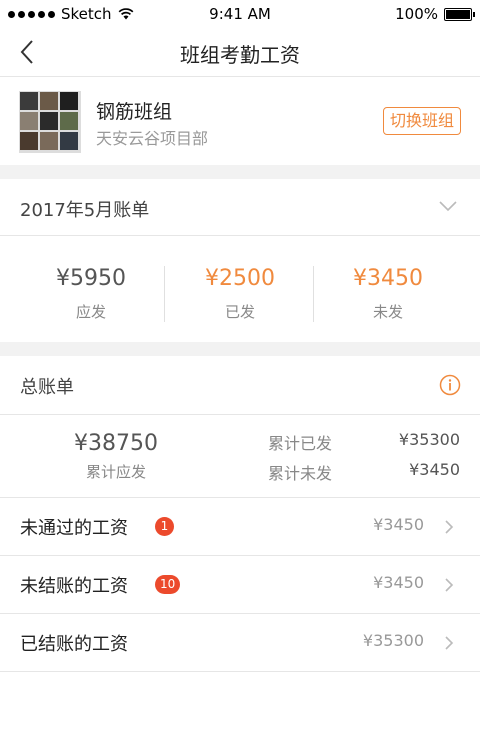  Describe the element at coordinates (459, 14) in the screenshot. I see `battery-icon` at that location.